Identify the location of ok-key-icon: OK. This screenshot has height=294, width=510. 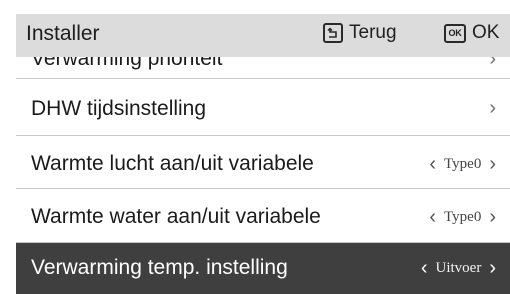
(455, 33).